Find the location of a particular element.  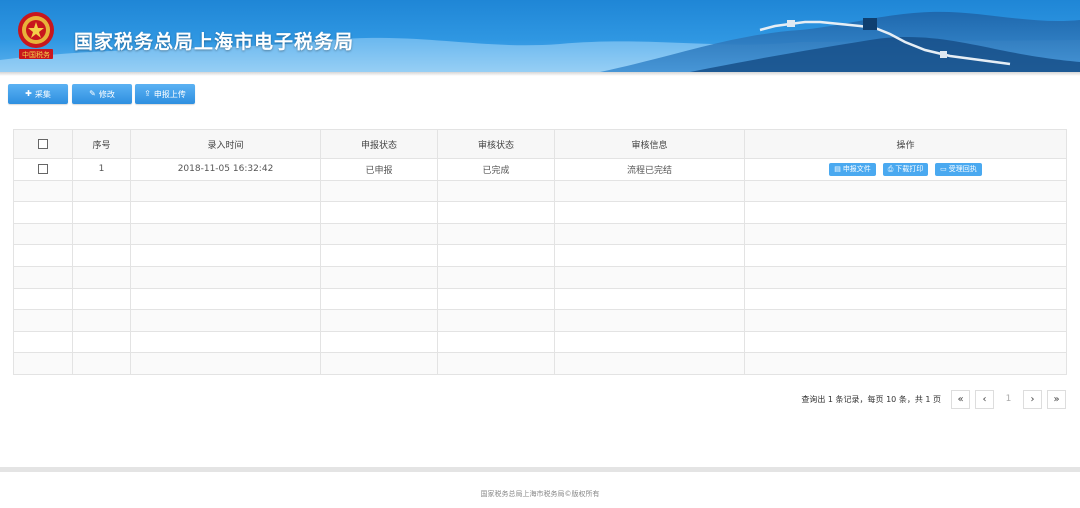

footer-divider is located at coordinates (540, 469).